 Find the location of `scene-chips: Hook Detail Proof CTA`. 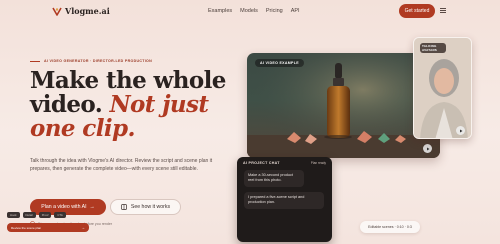

scene-chips: Hook Detail Proof CTA is located at coordinates (36, 215).